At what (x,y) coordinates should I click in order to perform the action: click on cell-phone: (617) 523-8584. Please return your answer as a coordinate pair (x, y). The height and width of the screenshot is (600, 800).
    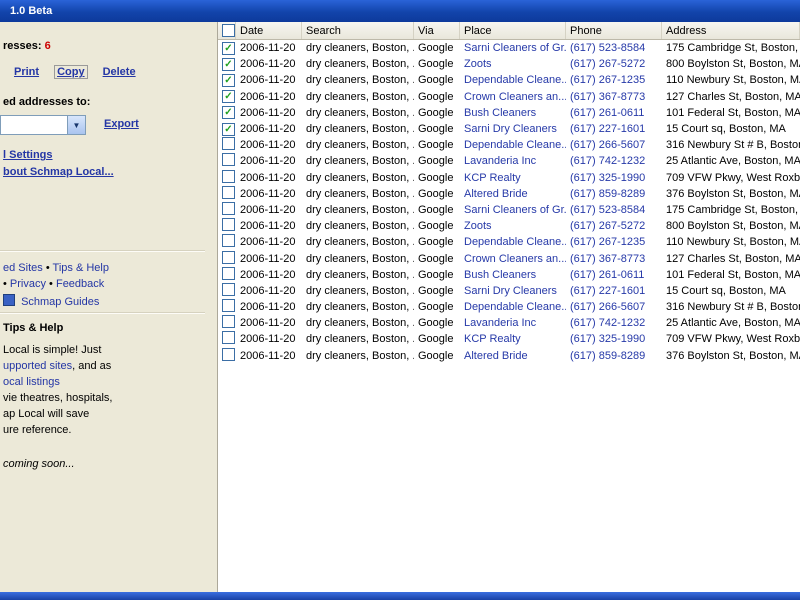
    Looking at the image, I should click on (608, 48).